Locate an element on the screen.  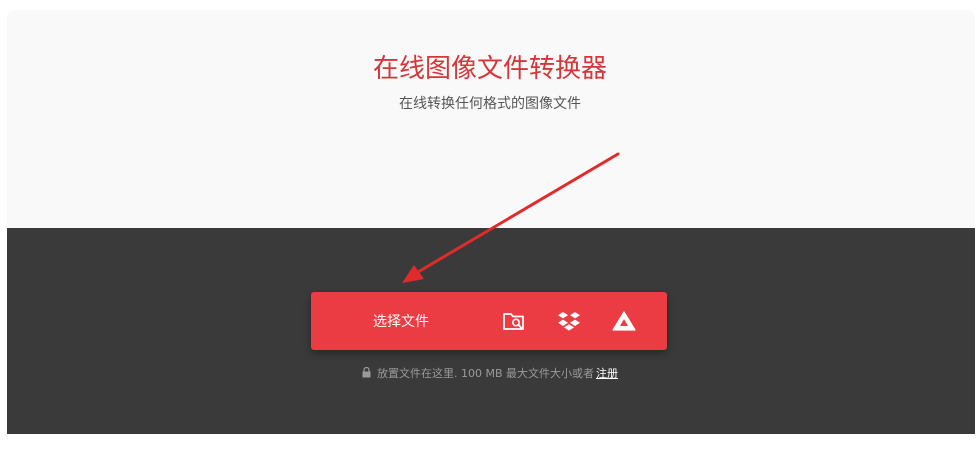
google-drive-button is located at coordinates (624, 321).